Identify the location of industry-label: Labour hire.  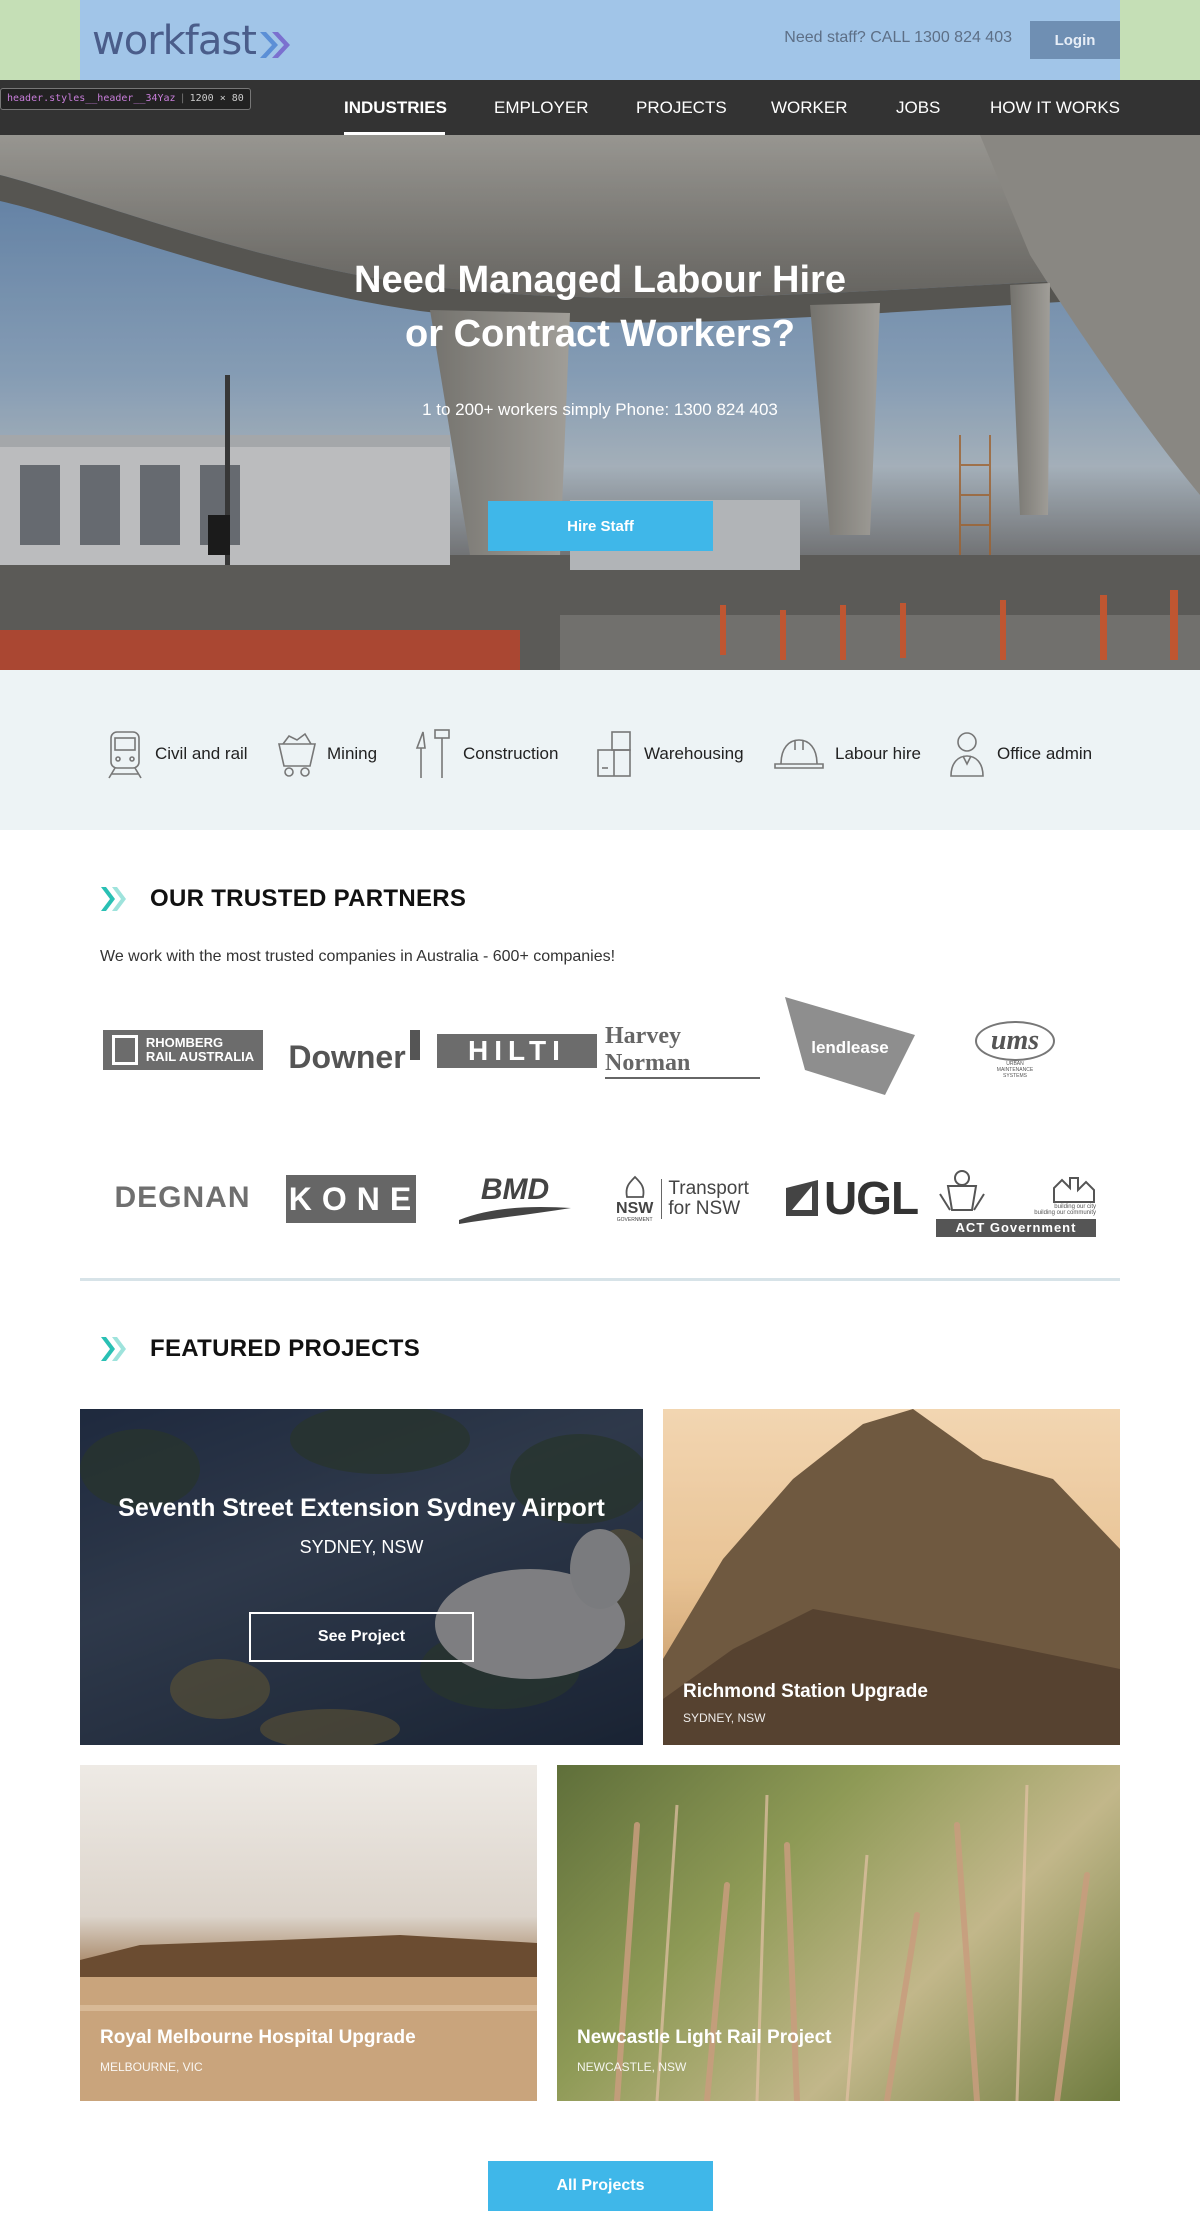
(878, 753).